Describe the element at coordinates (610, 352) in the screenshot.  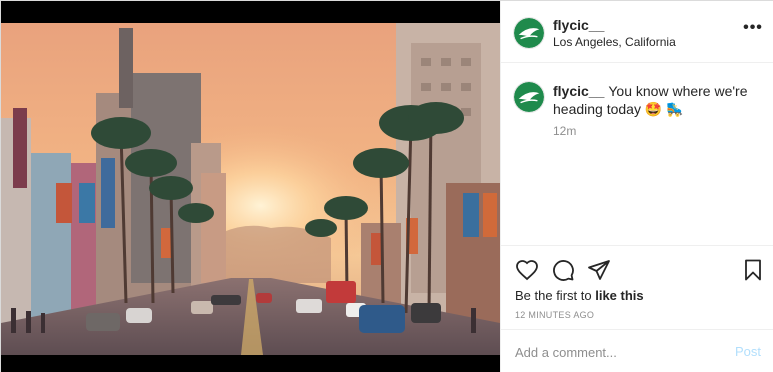
I see `comment-input` at that location.